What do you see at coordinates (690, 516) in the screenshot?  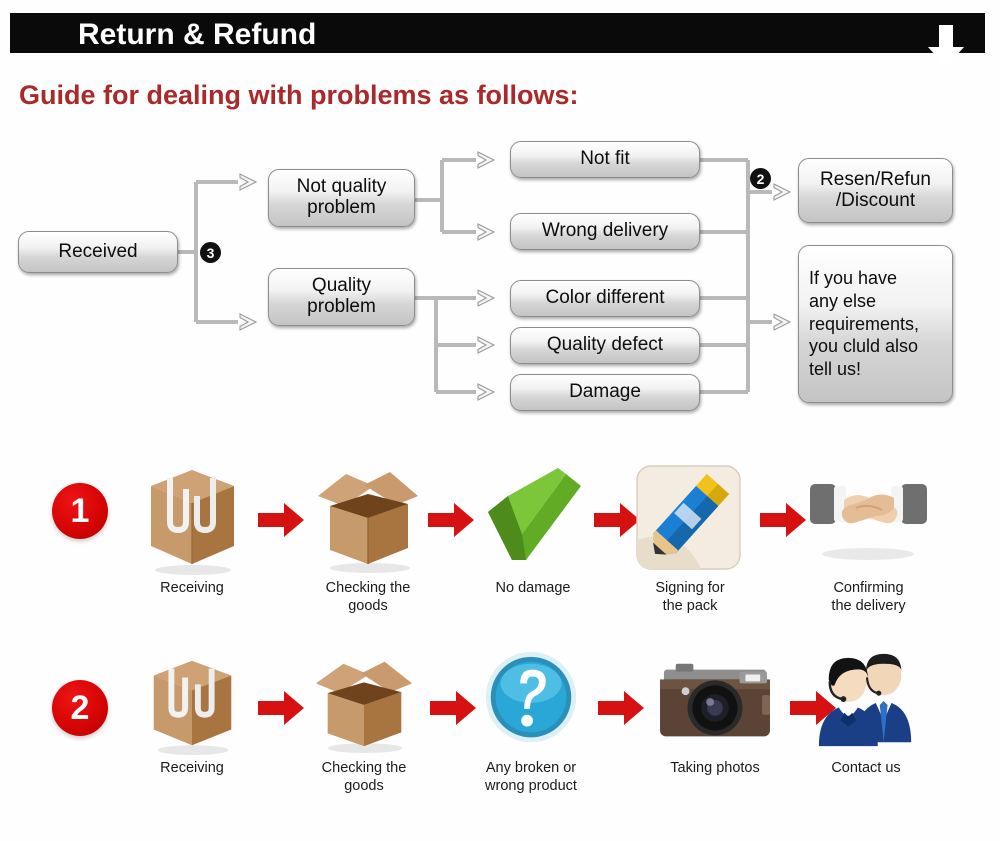 I see `pencil-signing-icon` at bounding box center [690, 516].